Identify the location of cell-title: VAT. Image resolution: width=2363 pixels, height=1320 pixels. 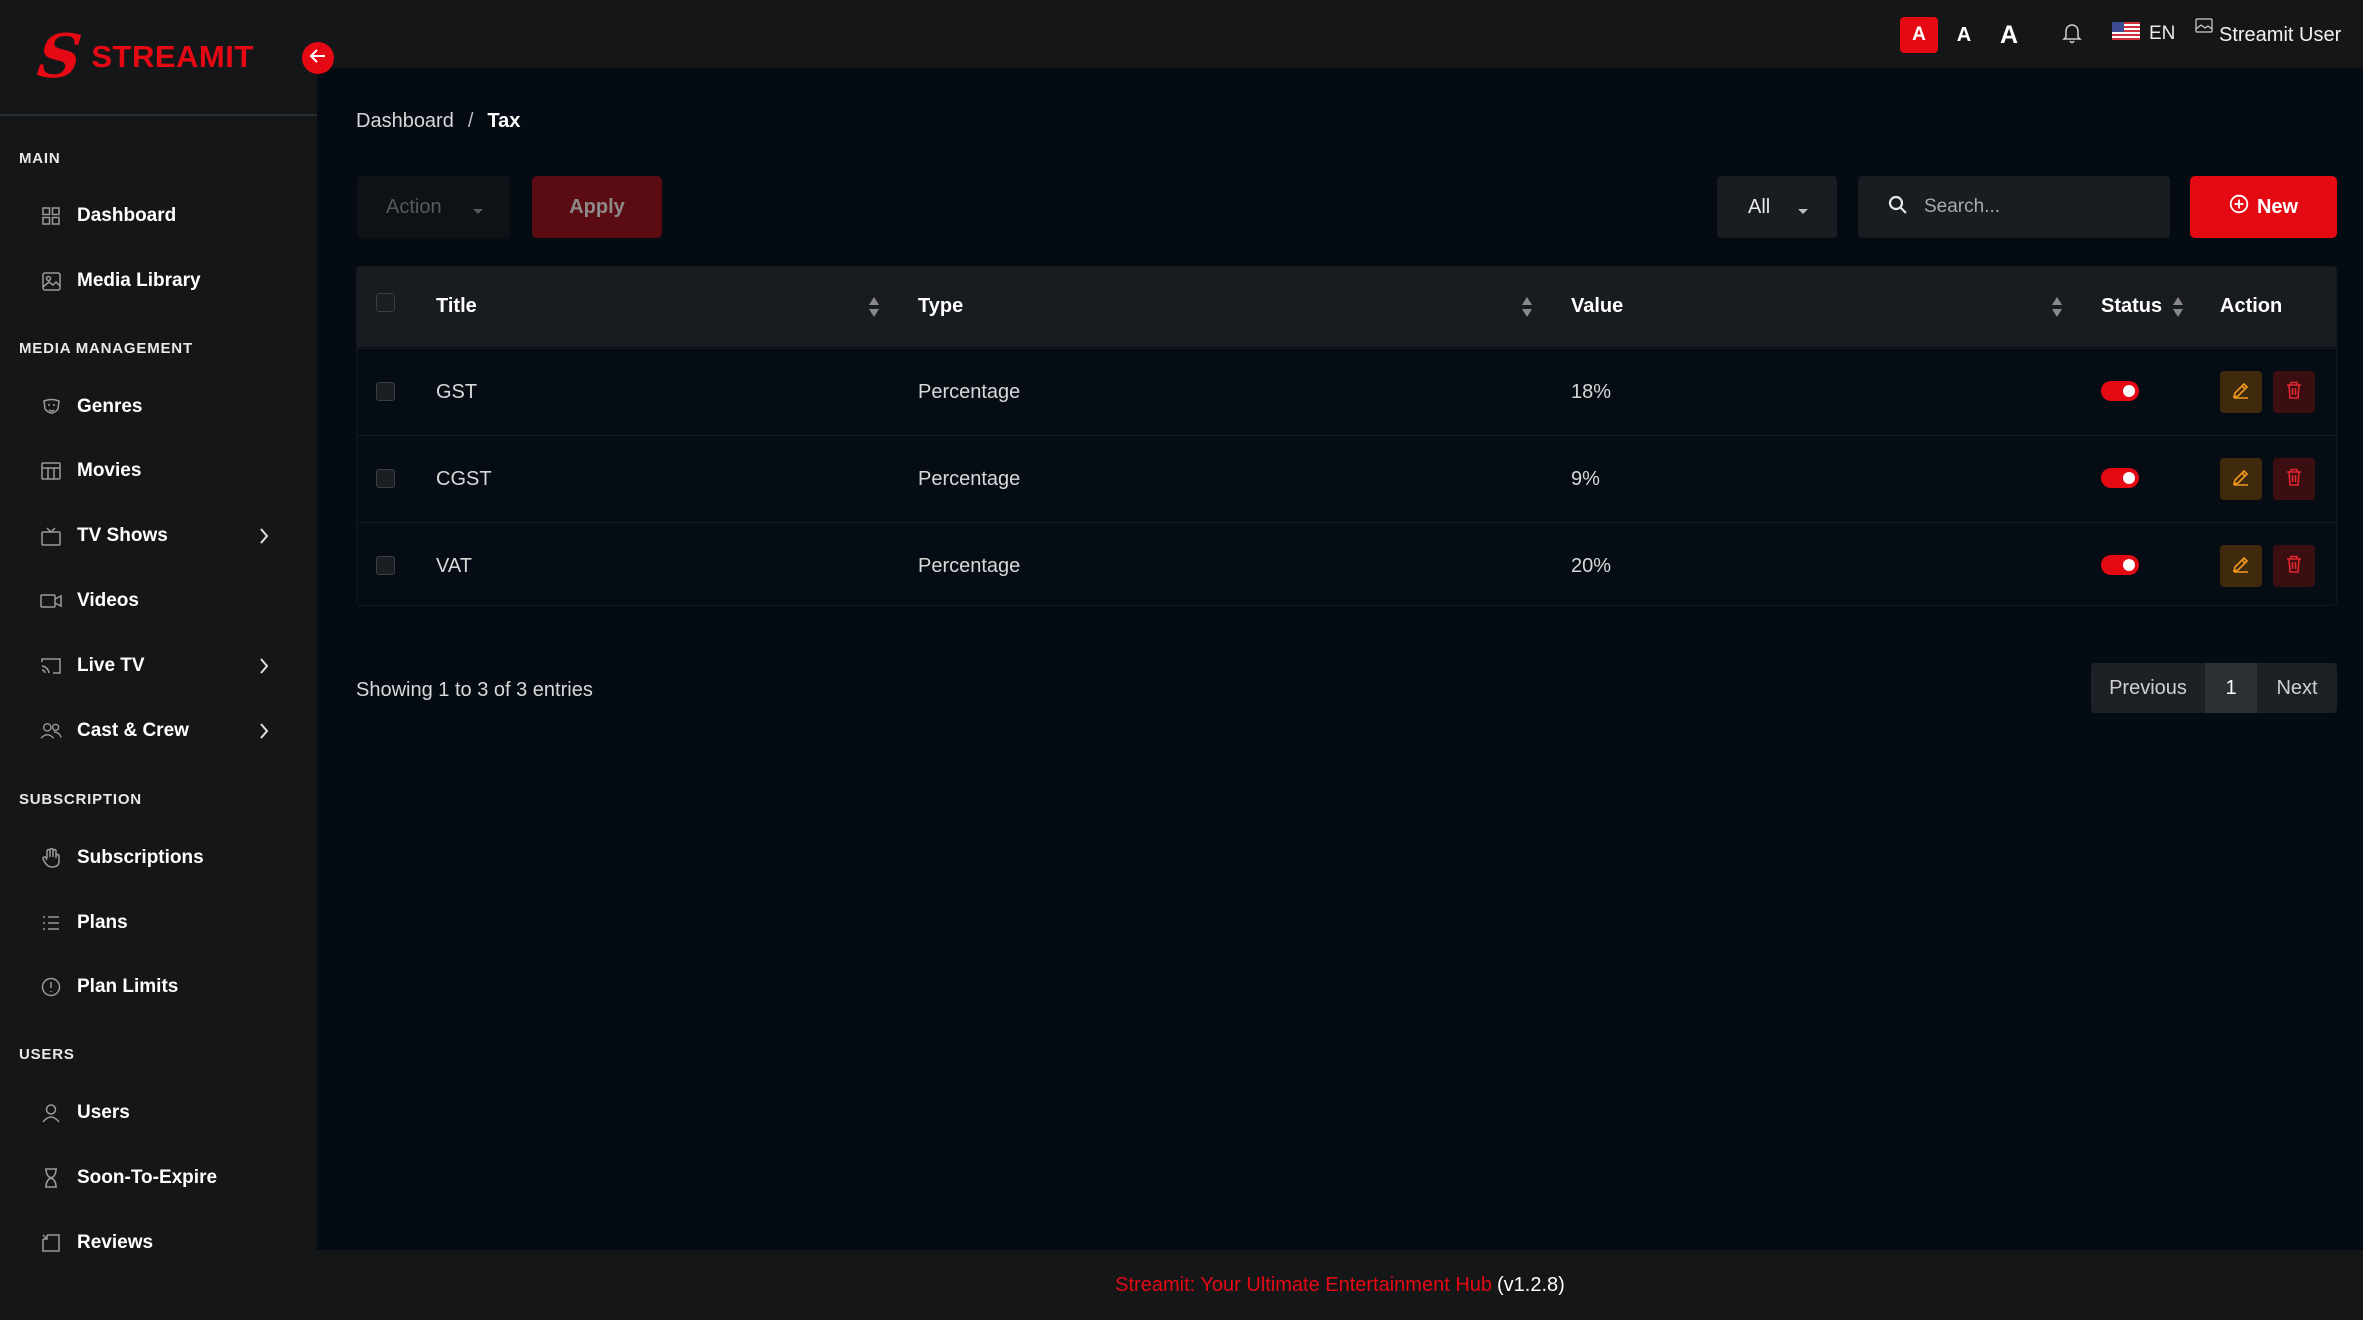
(454, 566).